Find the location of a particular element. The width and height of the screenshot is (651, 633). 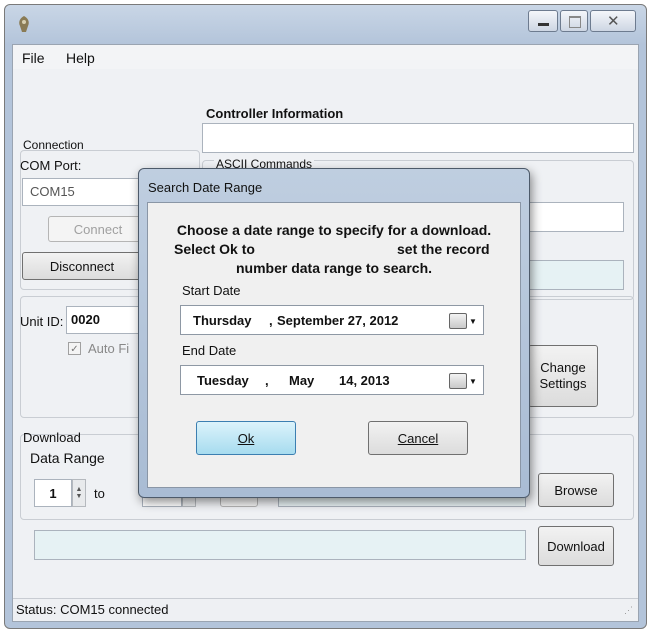

disconnect-button: Disconnect is located at coordinates (82, 266).